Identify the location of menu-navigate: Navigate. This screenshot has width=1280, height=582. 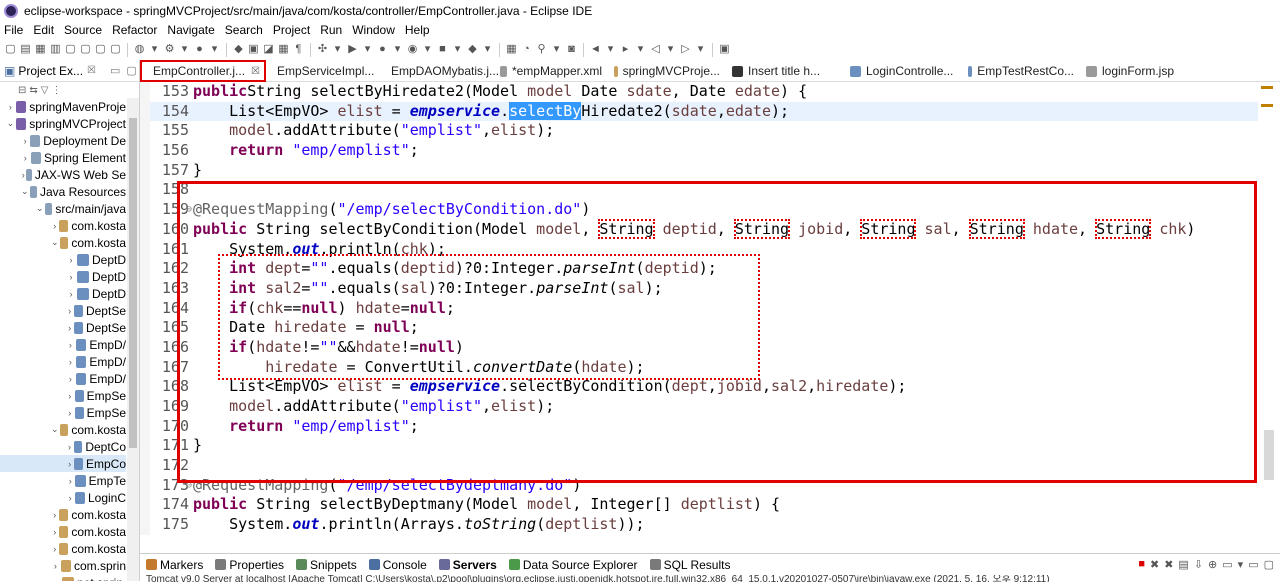
(190, 30).